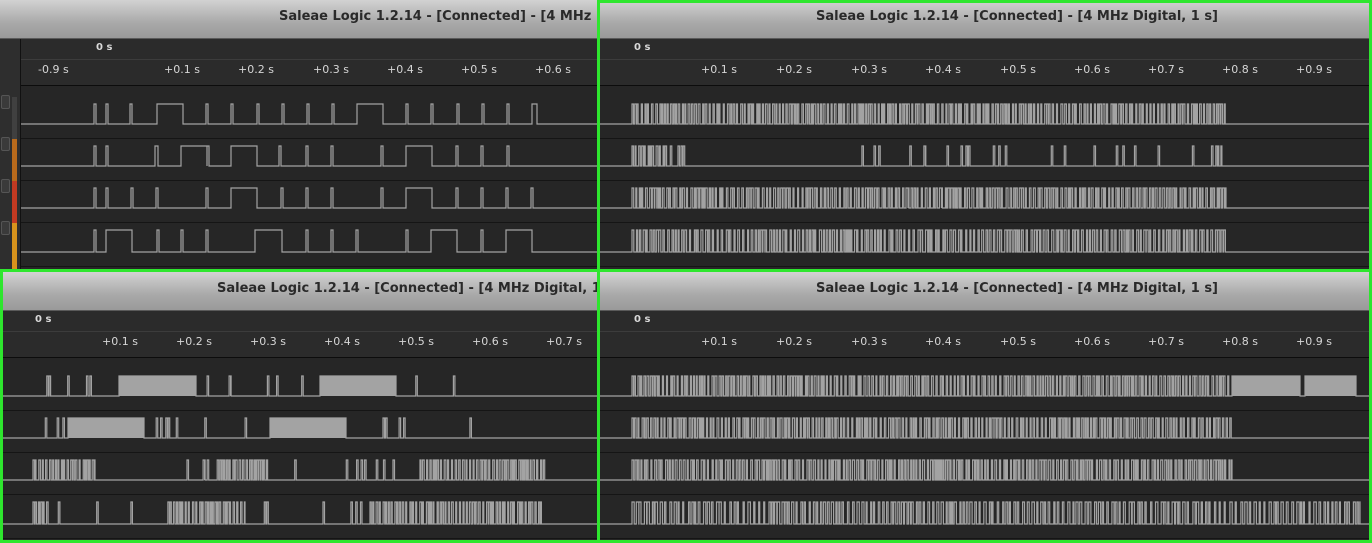 This screenshot has height=543, width=1372. What do you see at coordinates (53, 69) in the screenshot?
I see `time-tick-label: -0.9 s` at bounding box center [53, 69].